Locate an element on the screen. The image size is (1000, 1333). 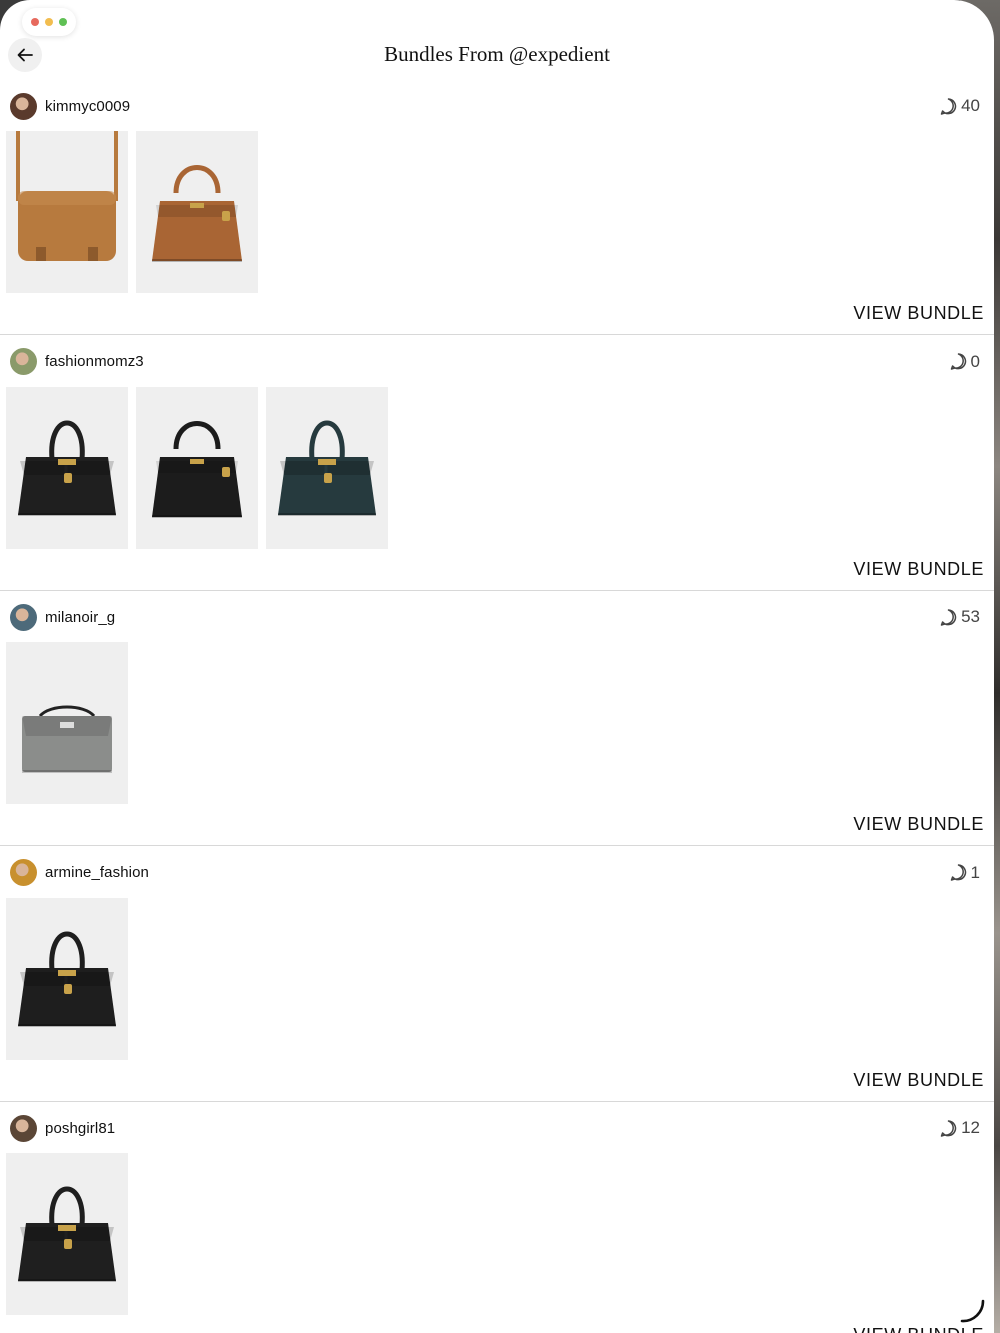
username-link: kimmyc0009 is located at coordinates (87, 106).